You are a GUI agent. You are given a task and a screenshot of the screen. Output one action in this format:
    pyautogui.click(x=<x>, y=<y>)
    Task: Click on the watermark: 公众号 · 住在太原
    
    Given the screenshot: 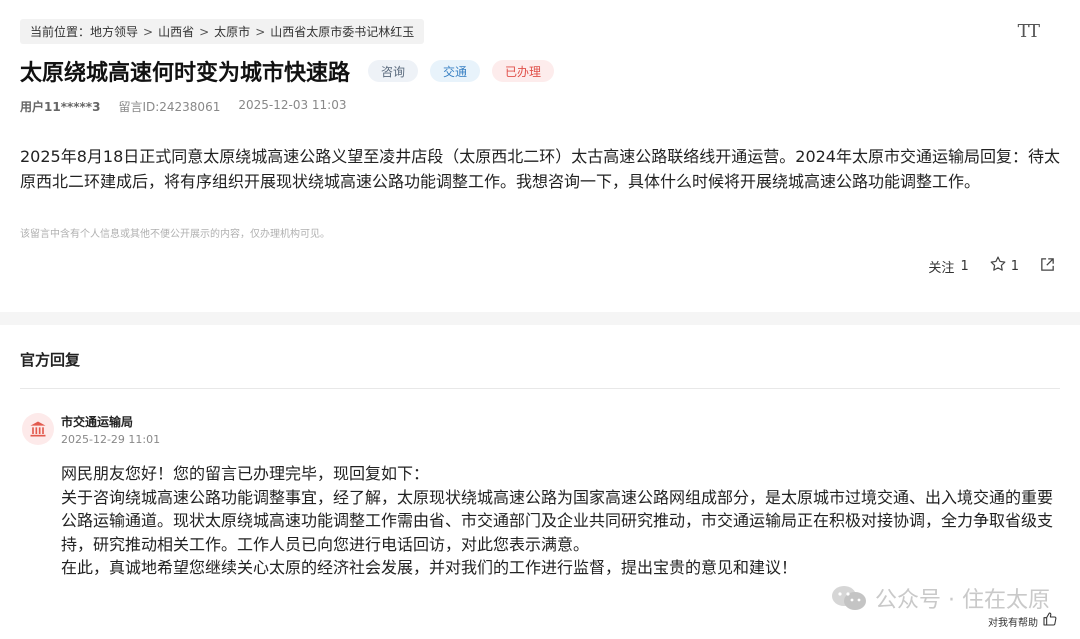 What is the action you would take?
    pyautogui.click(x=939, y=598)
    